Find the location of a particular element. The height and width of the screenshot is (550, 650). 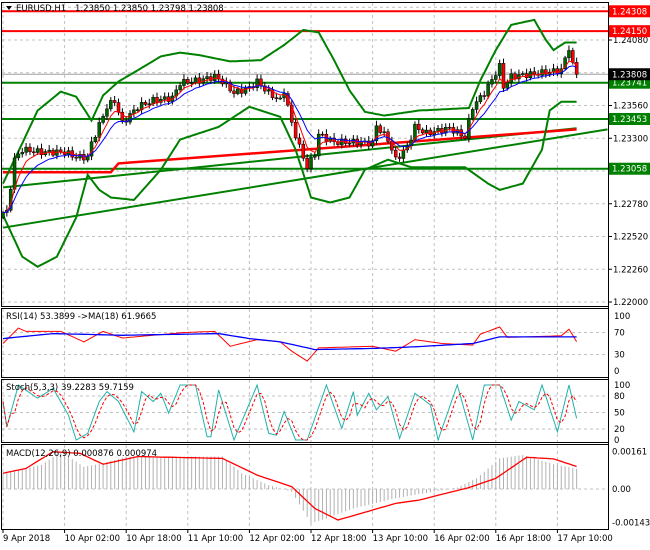

time-label: 12 Apr 18:00 is located at coordinates (338, 539).